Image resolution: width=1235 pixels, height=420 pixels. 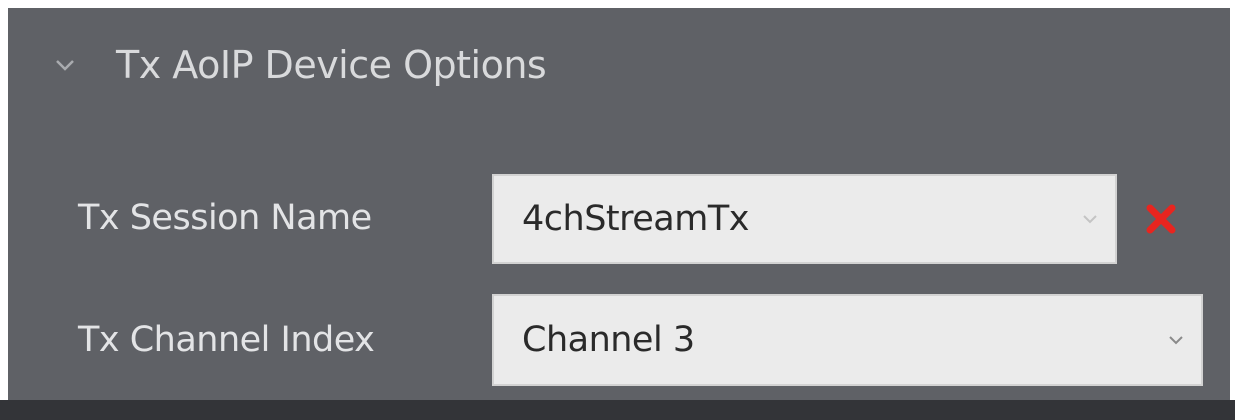 I want to click on section-title: Tx AoIP Device Options, so click(x=331, y=65).